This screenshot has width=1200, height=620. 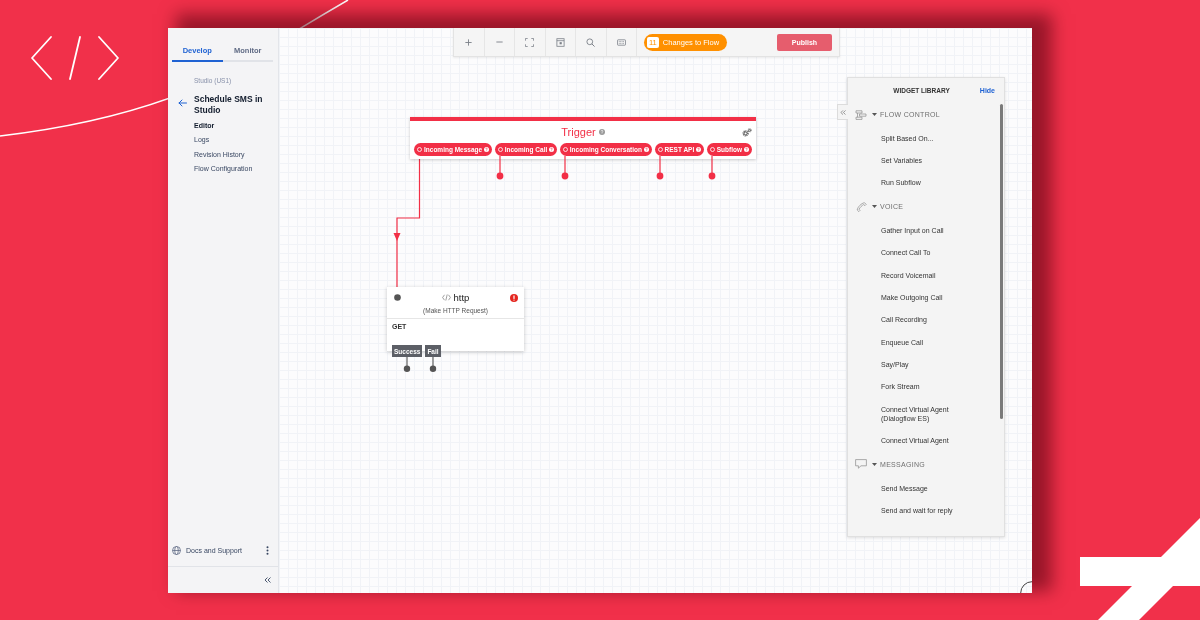 I want to click on keyboard-icon, so click(x=621, y=42).